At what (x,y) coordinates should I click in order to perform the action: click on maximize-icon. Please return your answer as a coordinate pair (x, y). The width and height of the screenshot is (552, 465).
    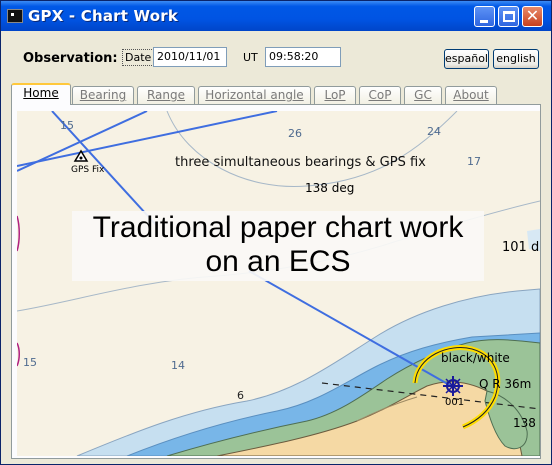
    Looking at the image, I should click on (509, 16).